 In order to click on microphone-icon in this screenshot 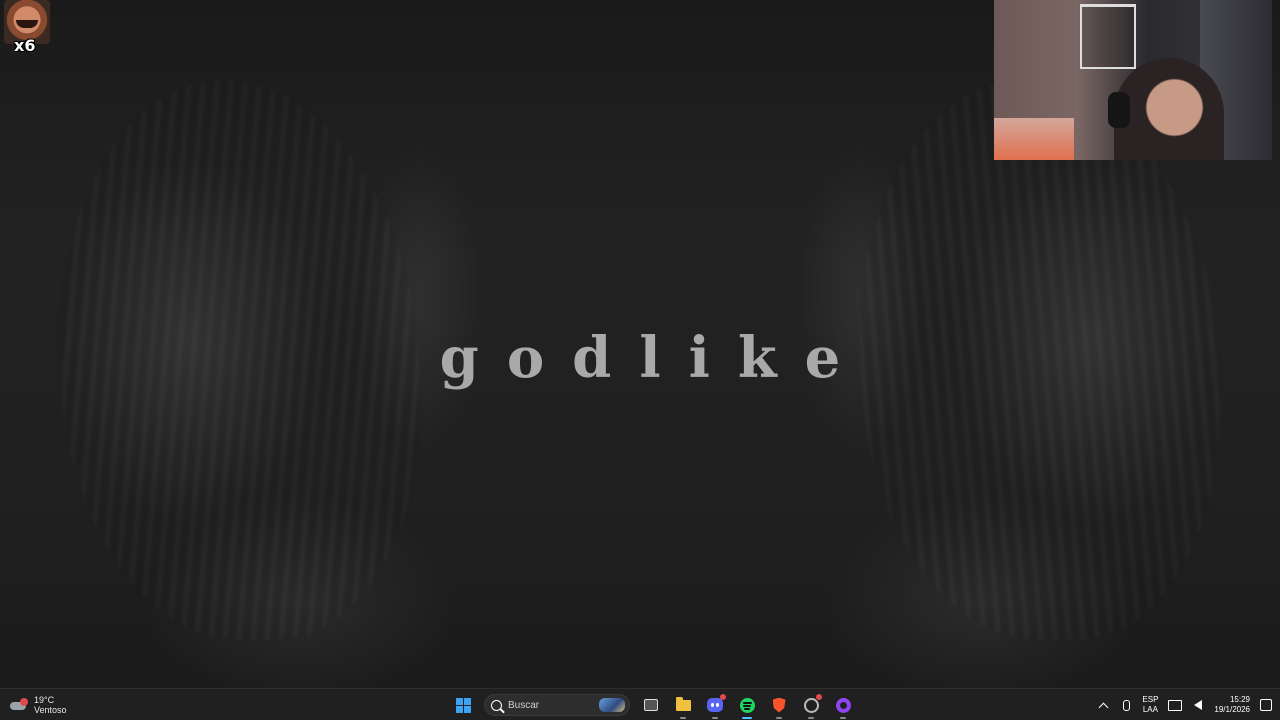, I will do `click(1126, 705)`.